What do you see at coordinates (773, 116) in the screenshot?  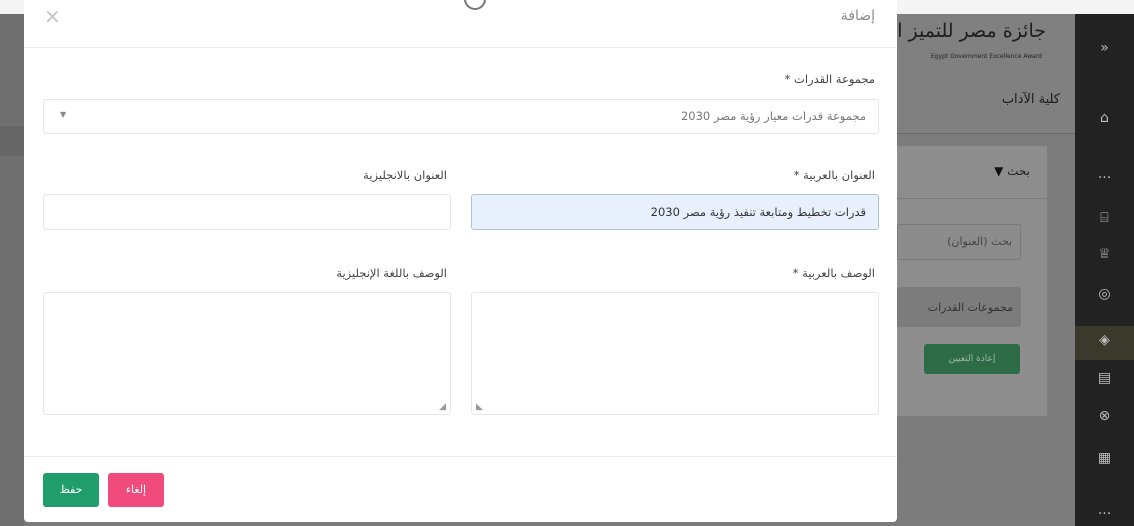 I see `capability-group-value: مجموعة قدرات معيار رؤية مصر 2030` at bounding box center [773, 116].